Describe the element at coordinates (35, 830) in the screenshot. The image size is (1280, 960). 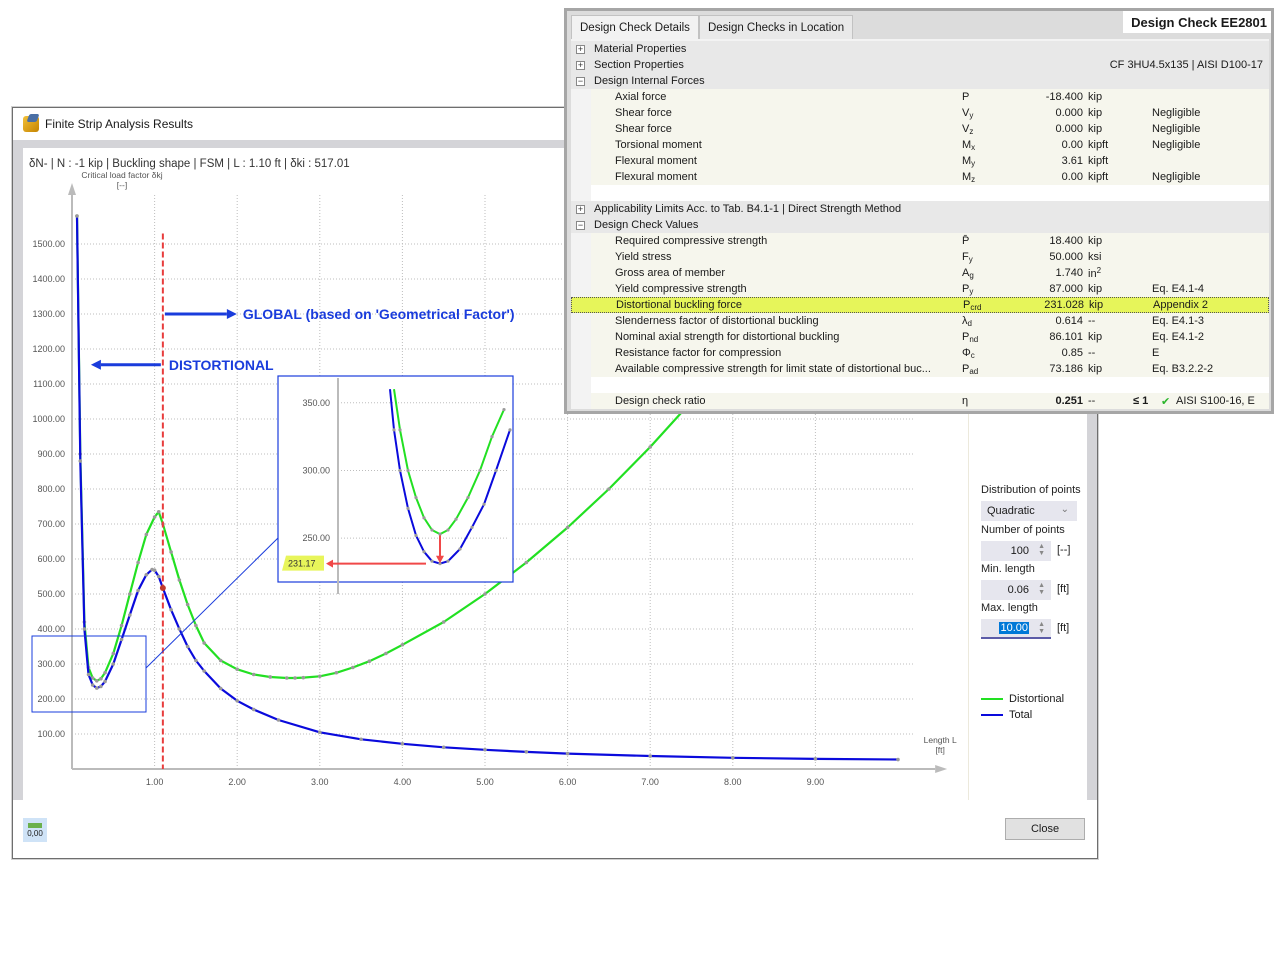
I see `units-decimals-button: 0,00` at that location.